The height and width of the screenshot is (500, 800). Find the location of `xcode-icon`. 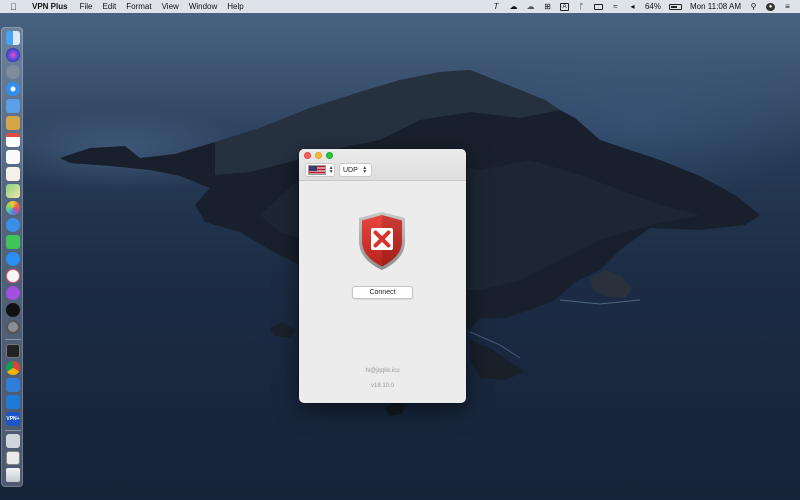

xcode-icon is located at coordinates (13, 385).